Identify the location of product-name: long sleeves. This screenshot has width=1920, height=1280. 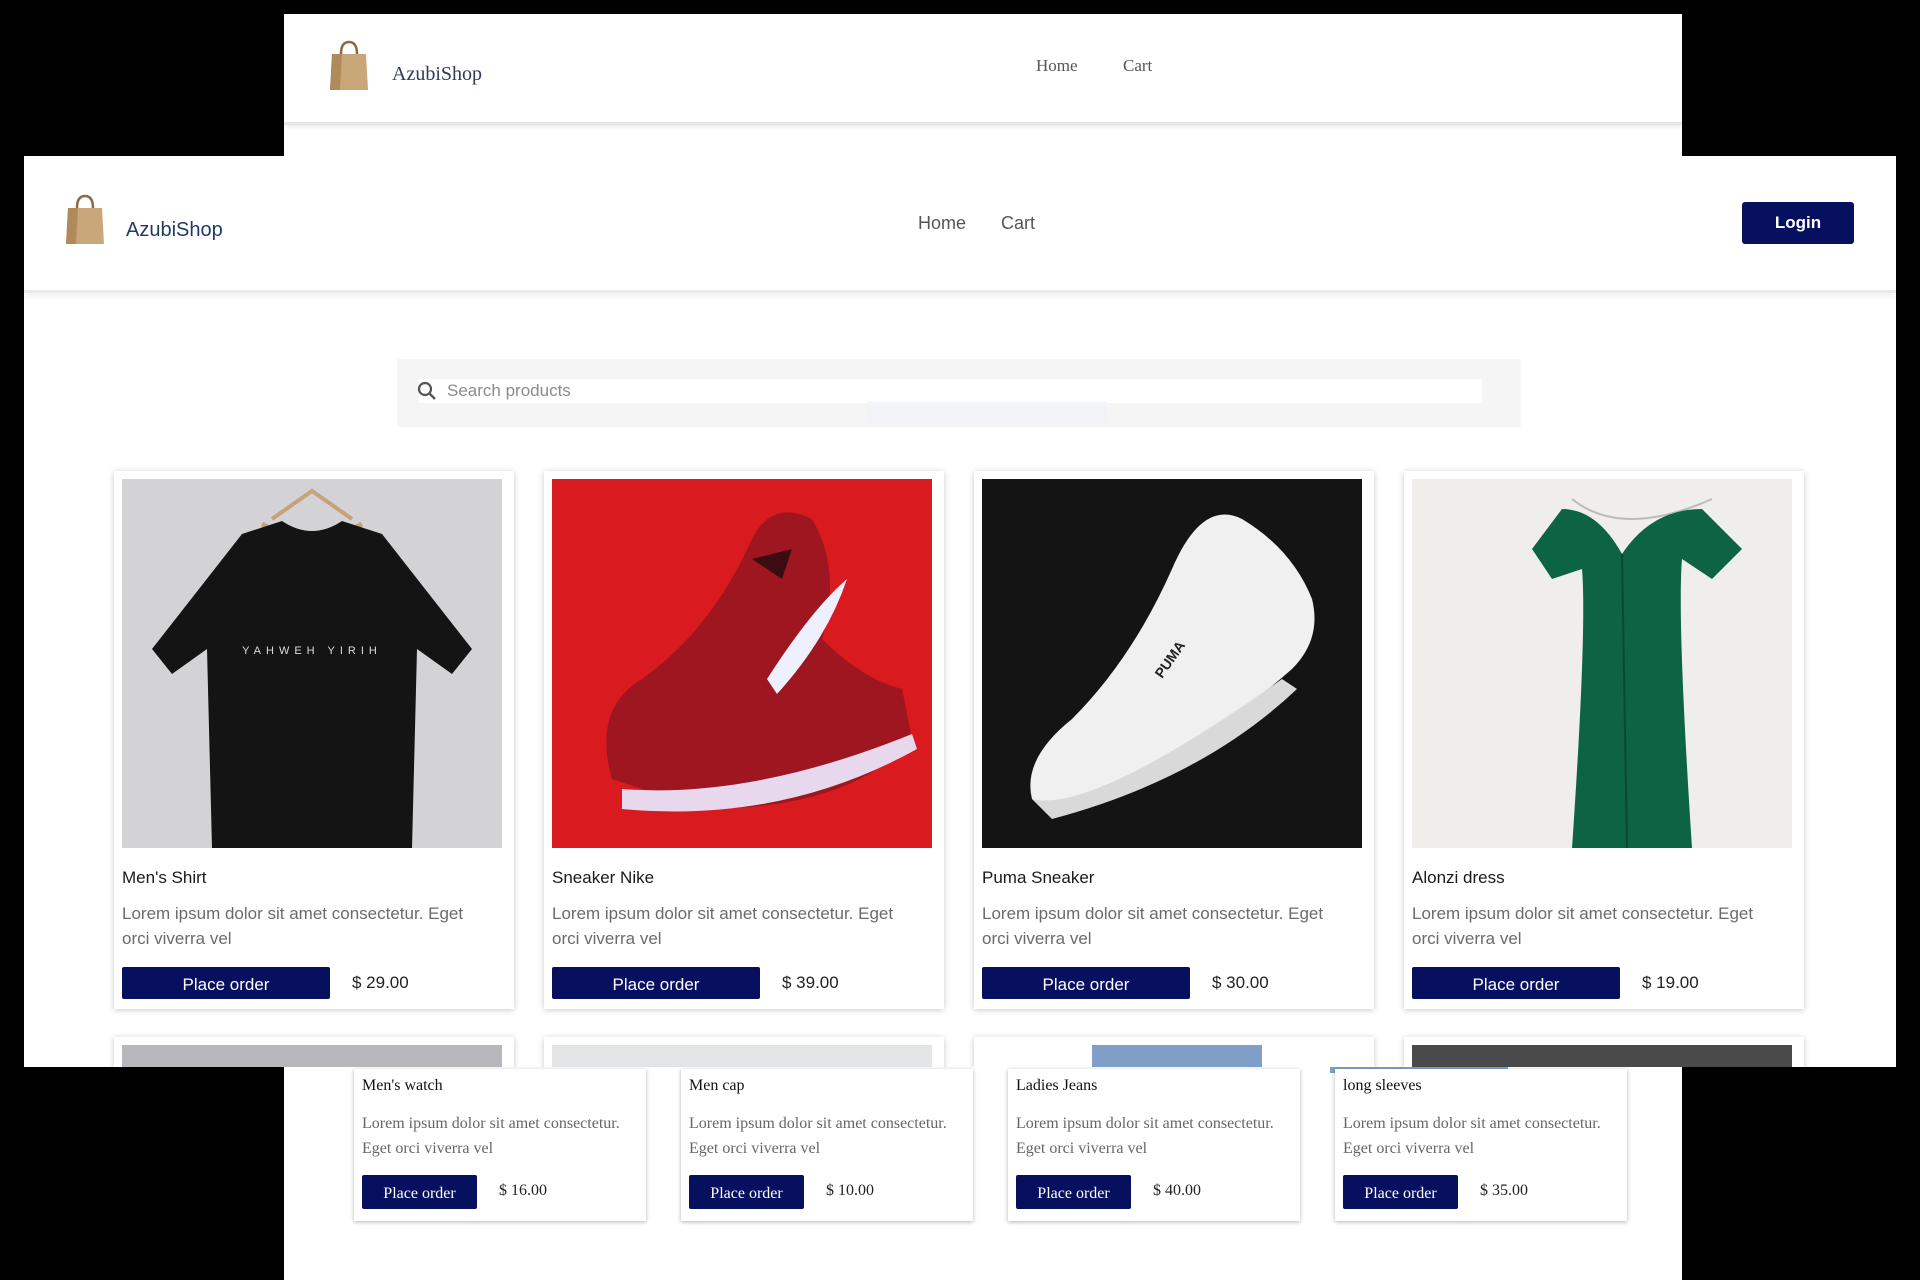
(1382, 1085).